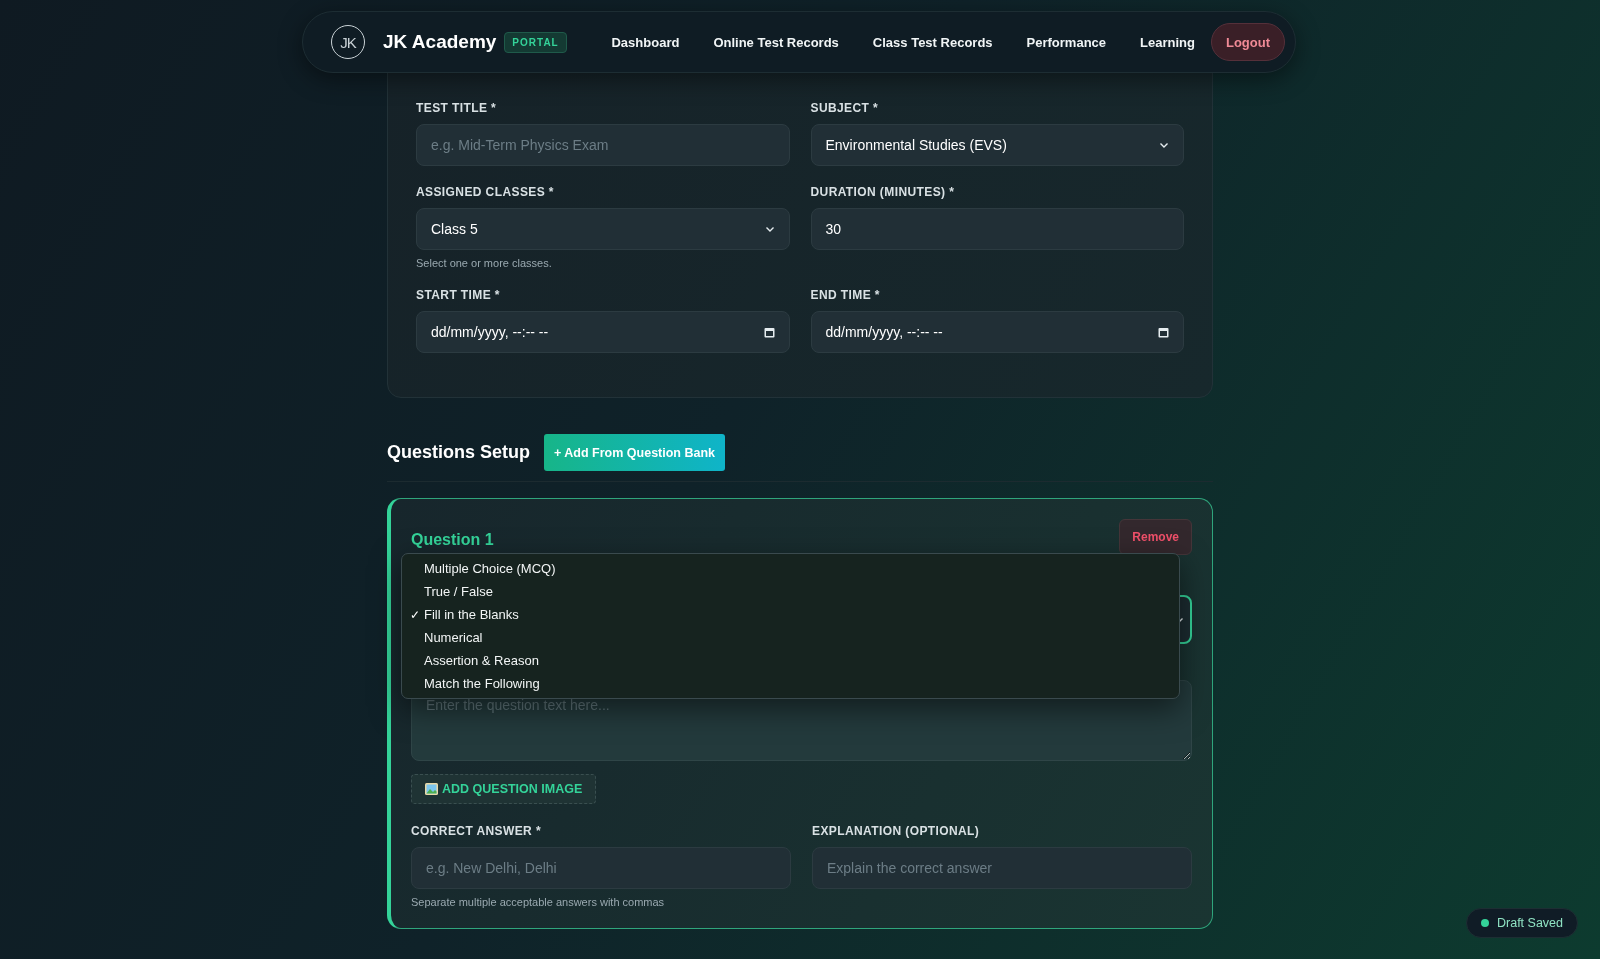  I want to click on nav-link: Performance, so click(1066, 42).